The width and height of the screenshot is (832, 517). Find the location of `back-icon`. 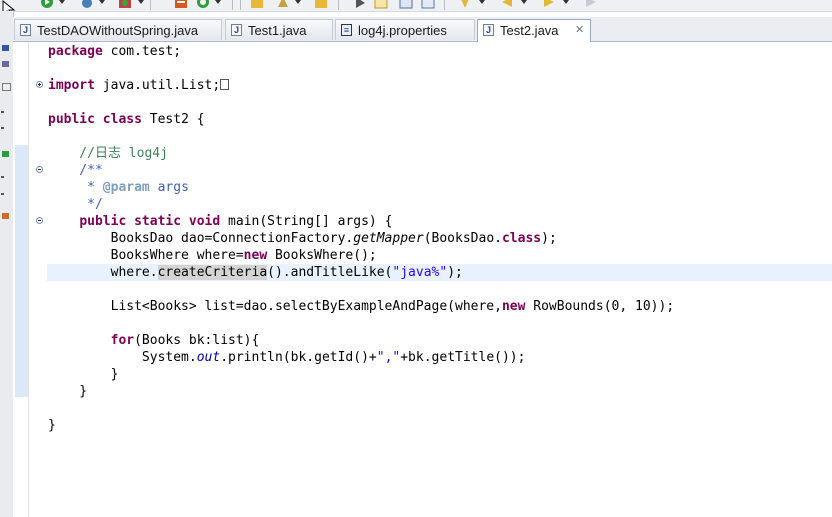

back-icon is located at coordinates (507, 4).